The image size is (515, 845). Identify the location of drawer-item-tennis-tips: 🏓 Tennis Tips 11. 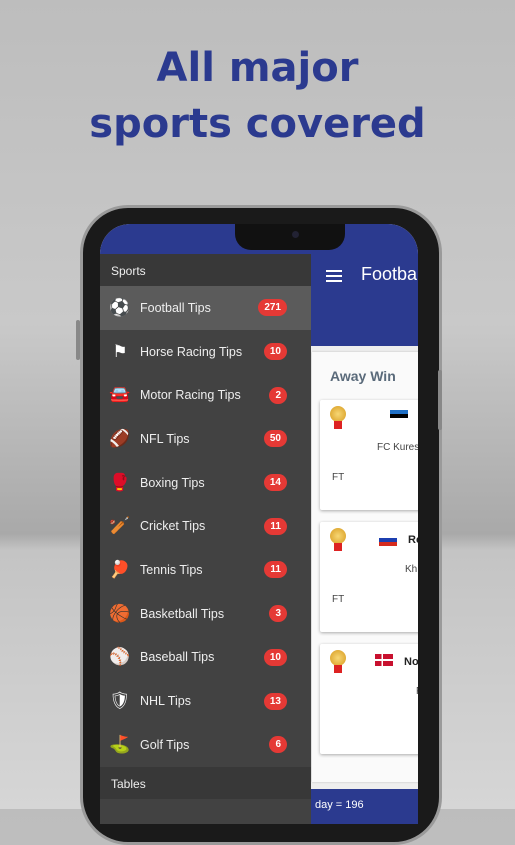
(205, 570).